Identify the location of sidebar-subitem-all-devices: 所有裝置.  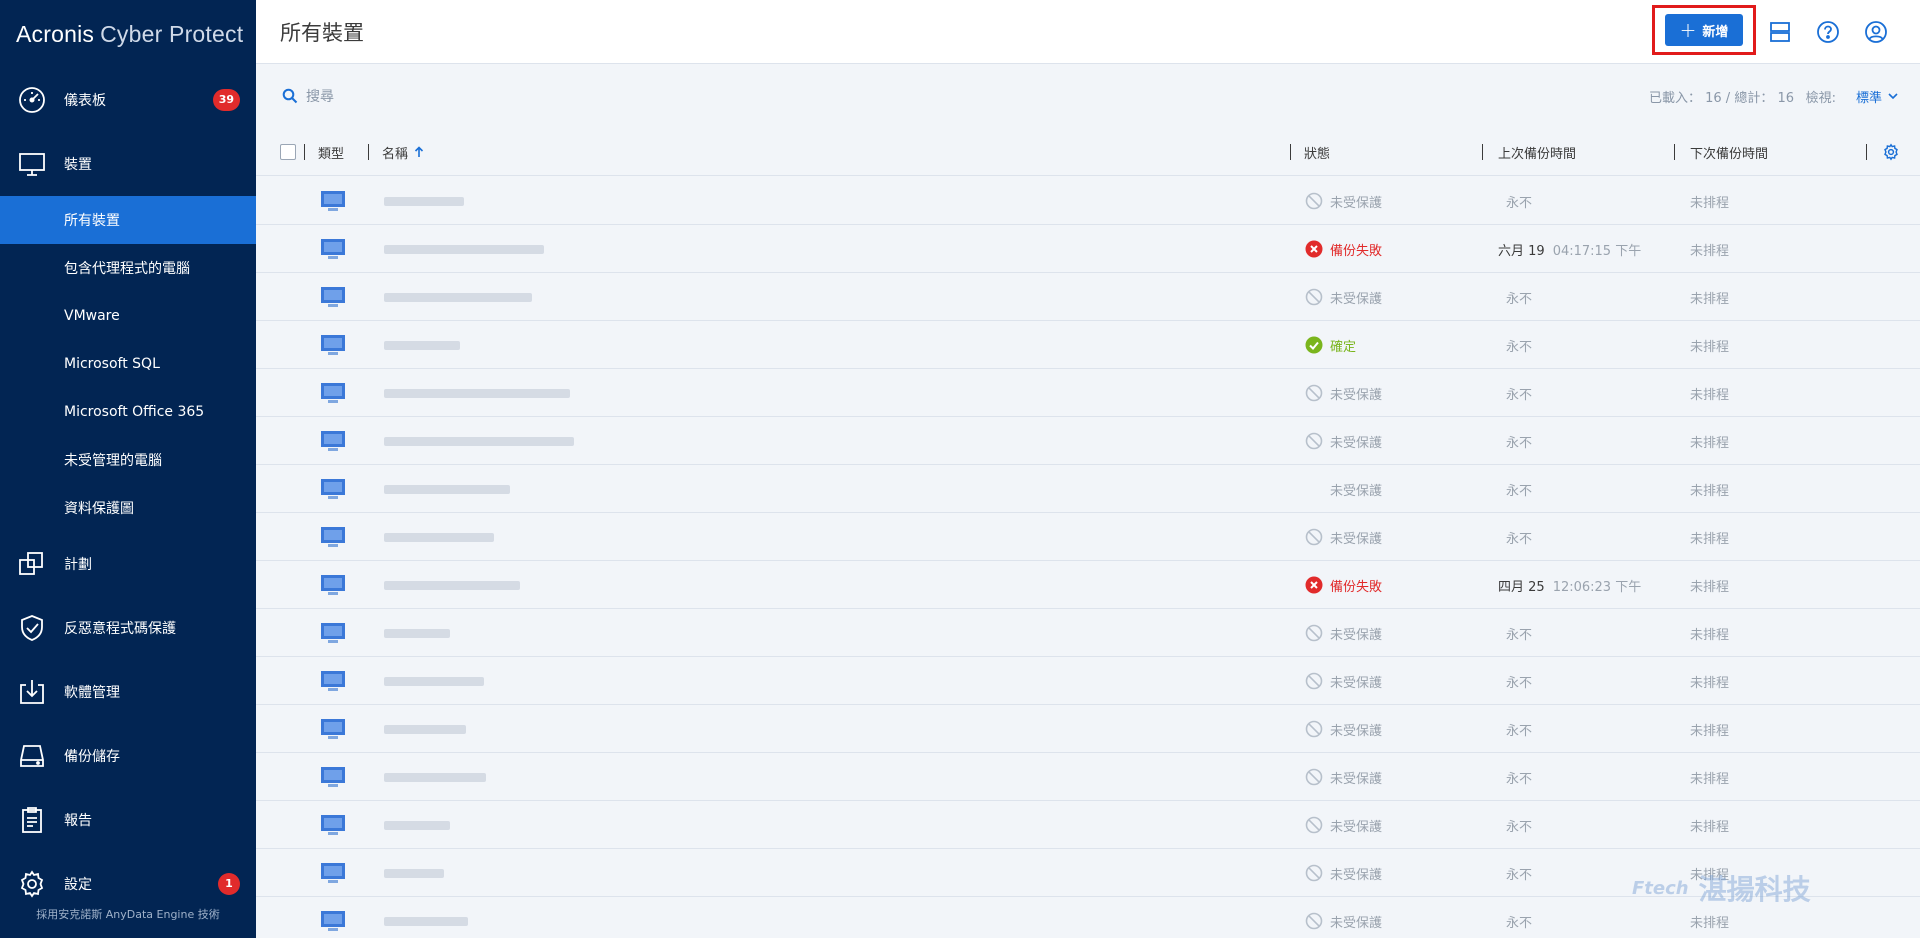
(128, 220).